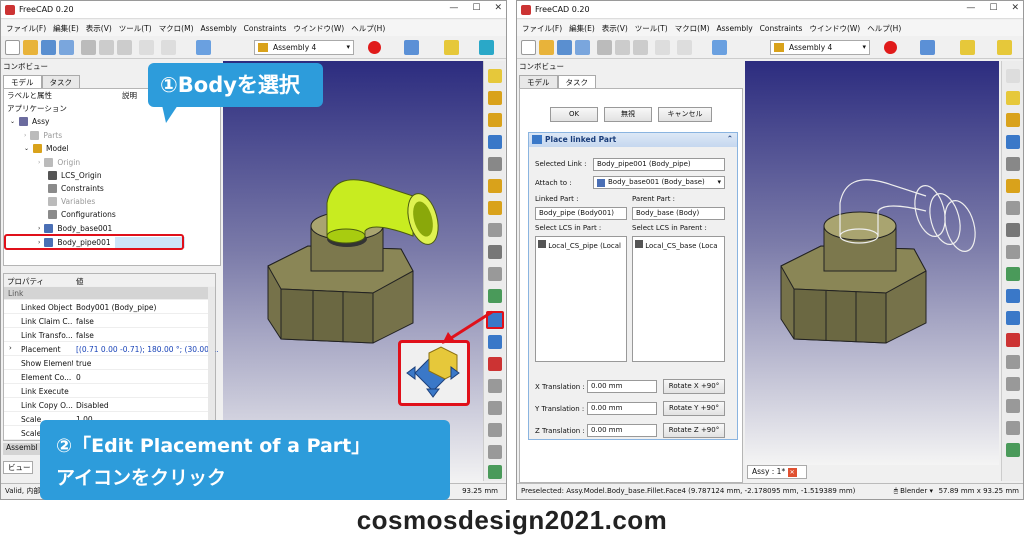 This screenshot has height=538, width=1024. Describe the element at coordinates (109, 377) in the screenshot. I see `property-row: Element Co... 0` at that location.